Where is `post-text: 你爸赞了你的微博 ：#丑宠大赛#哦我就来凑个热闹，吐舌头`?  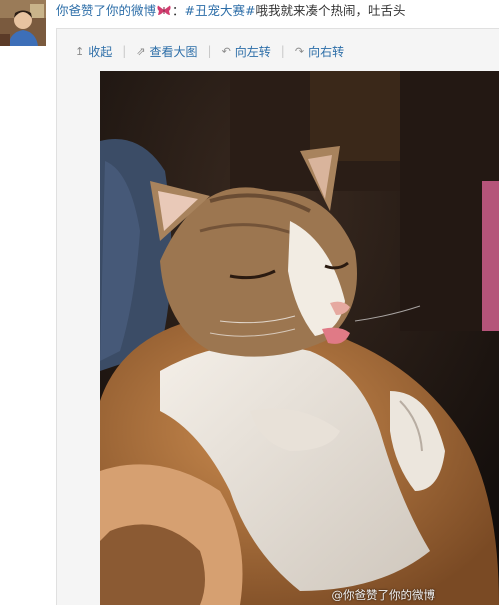 post-text: 你爸赞了你的微博 ：#丑宠大赛#哦我就来凑个热闹，吐舌头 is located at coordinates (276, 11).